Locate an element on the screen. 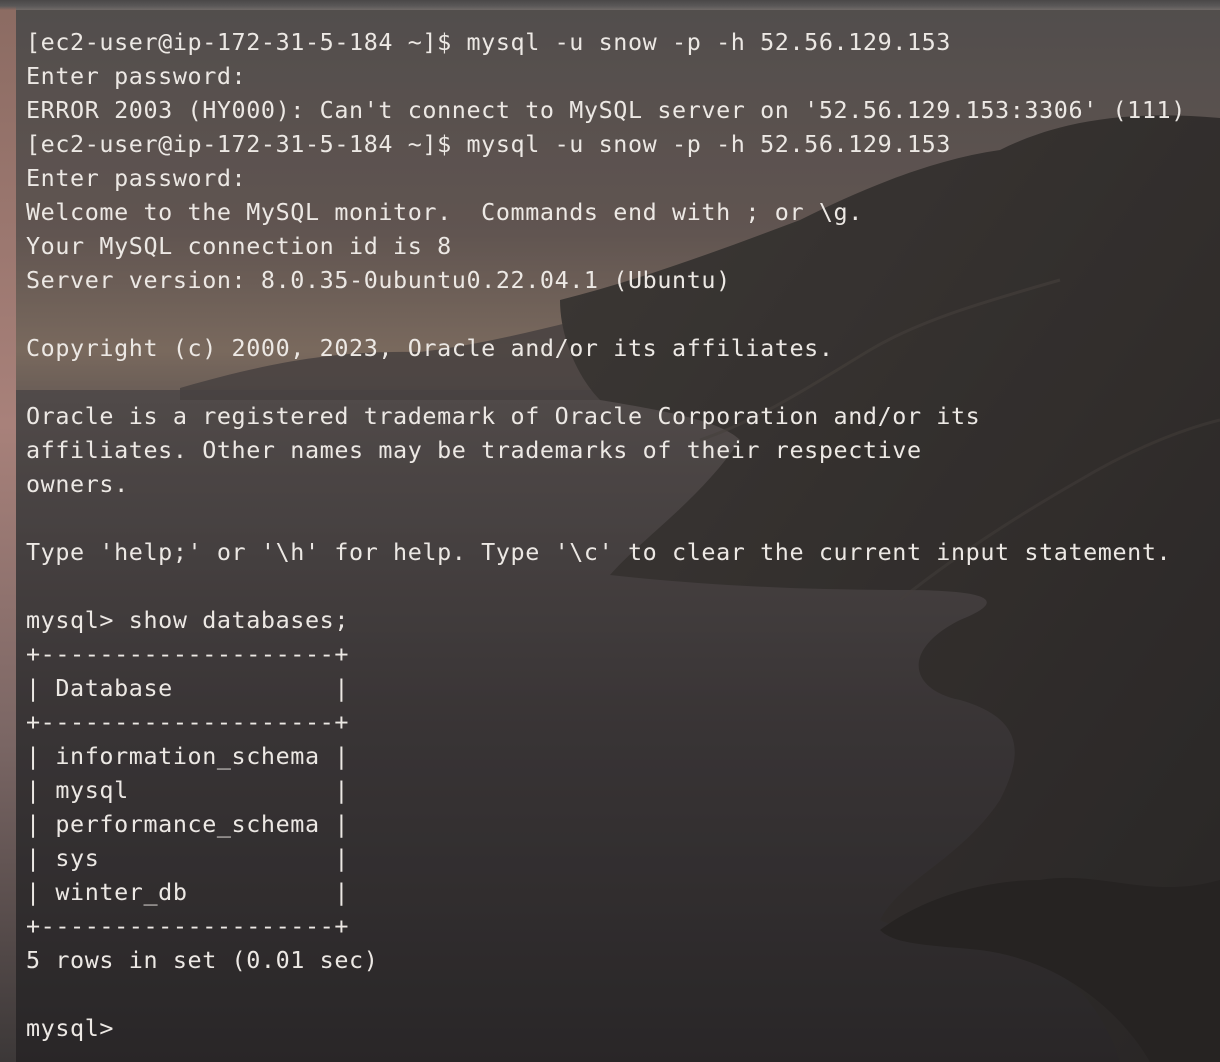  terminal-line: | Database | is located at coordinates (188, 688).